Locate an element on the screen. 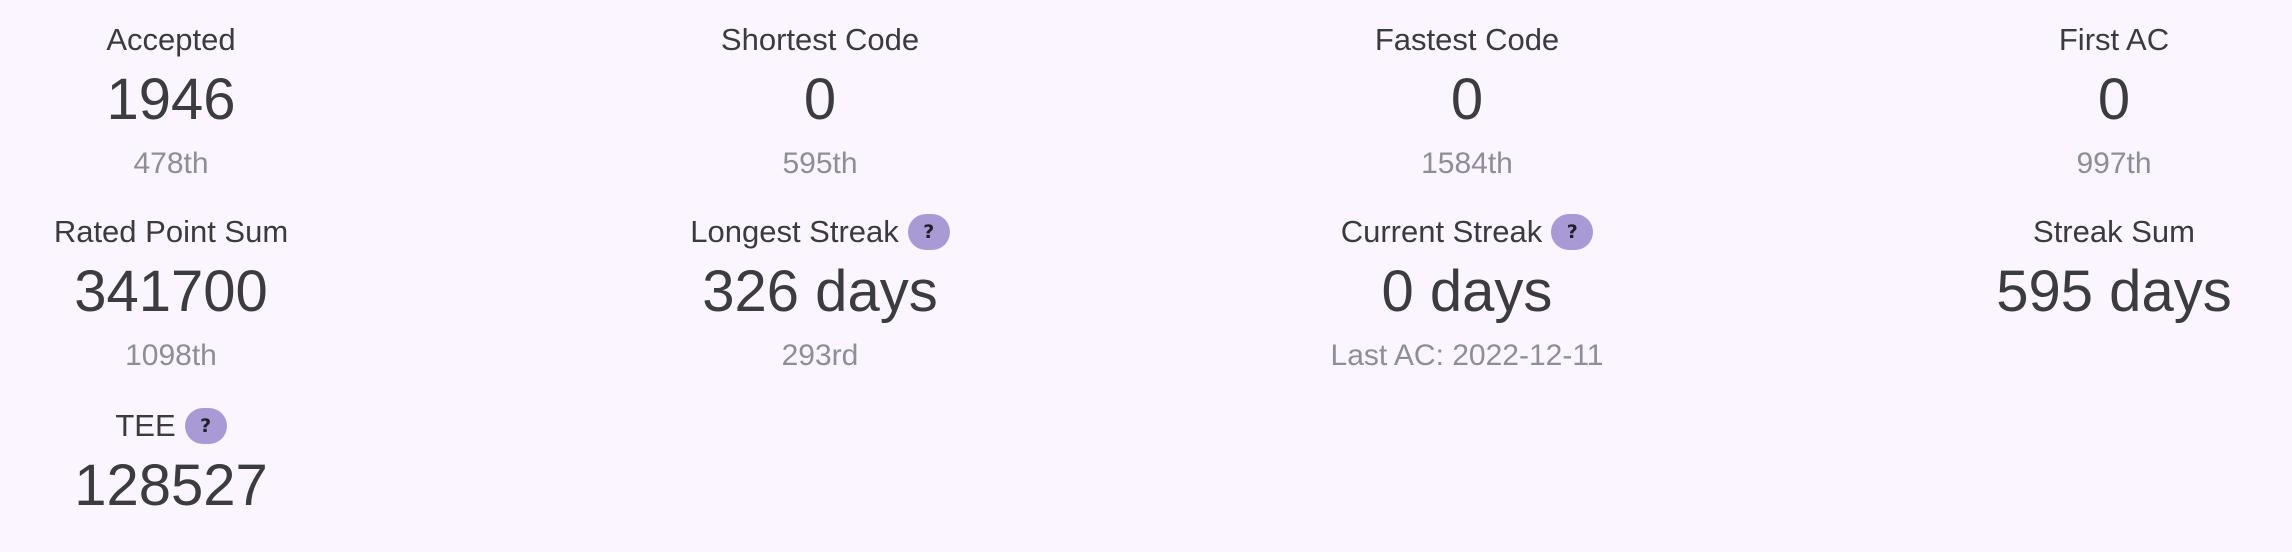  stat-value: 1946 is located at coordinates (171, 99).